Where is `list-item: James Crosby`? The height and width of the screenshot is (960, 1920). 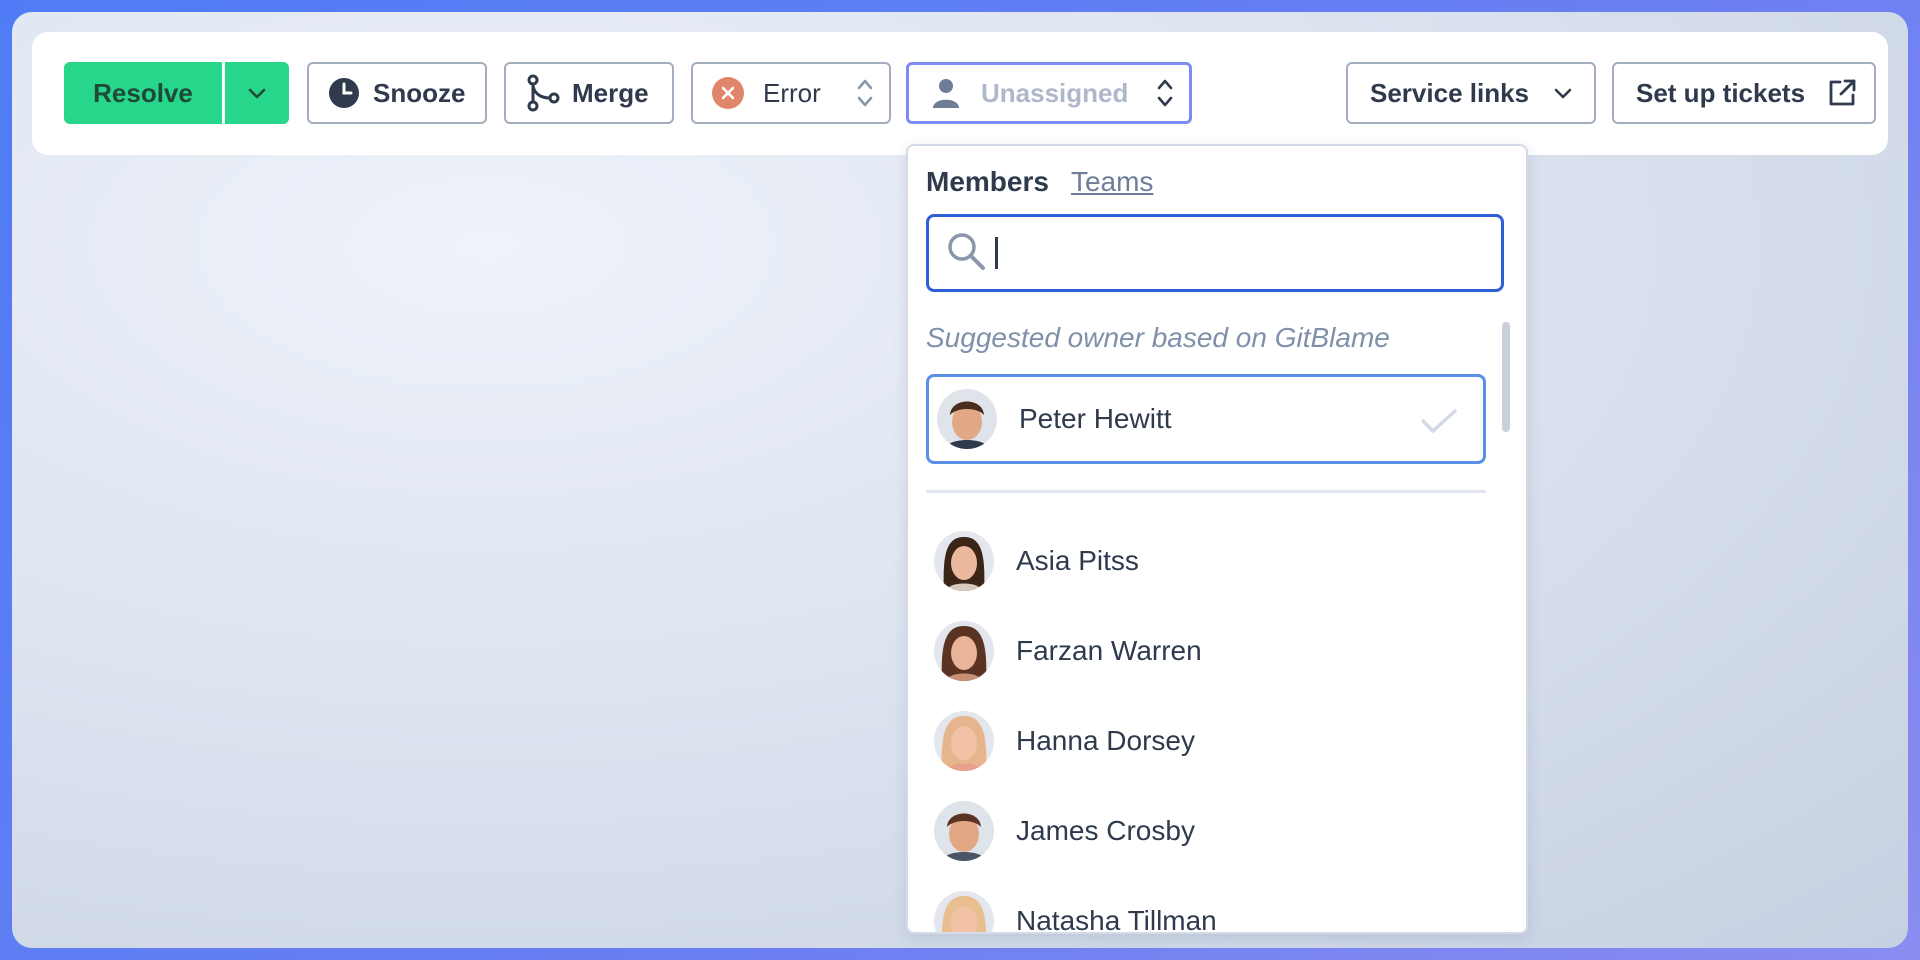
list-item: James Crosby is located at coordinates (1206, 831).